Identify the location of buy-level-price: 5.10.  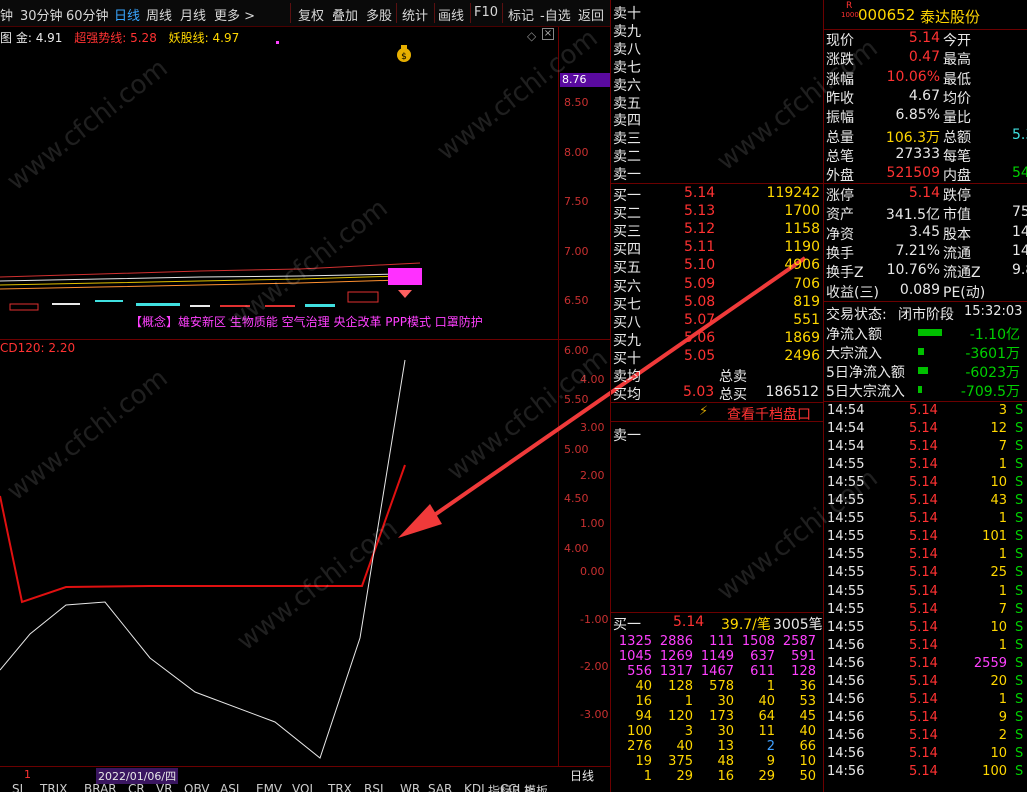
(700, 265).